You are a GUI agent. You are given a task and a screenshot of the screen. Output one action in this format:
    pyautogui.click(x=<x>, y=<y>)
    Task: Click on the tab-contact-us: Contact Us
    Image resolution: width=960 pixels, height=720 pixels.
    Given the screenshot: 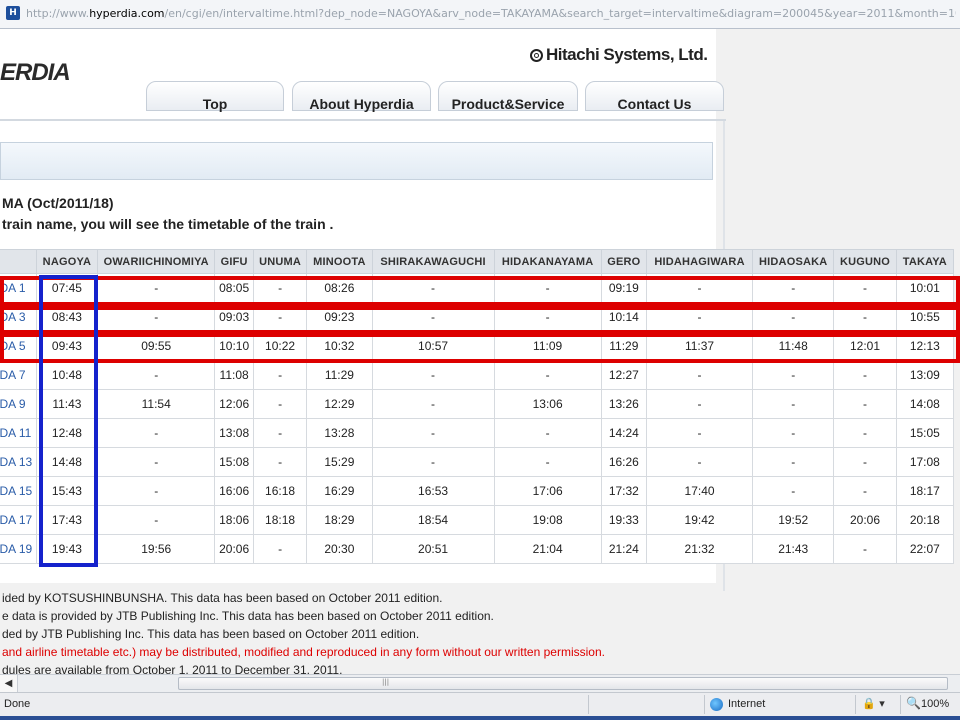 What is the action you would take?
    pyautogui.click(x=654, y=96)
    